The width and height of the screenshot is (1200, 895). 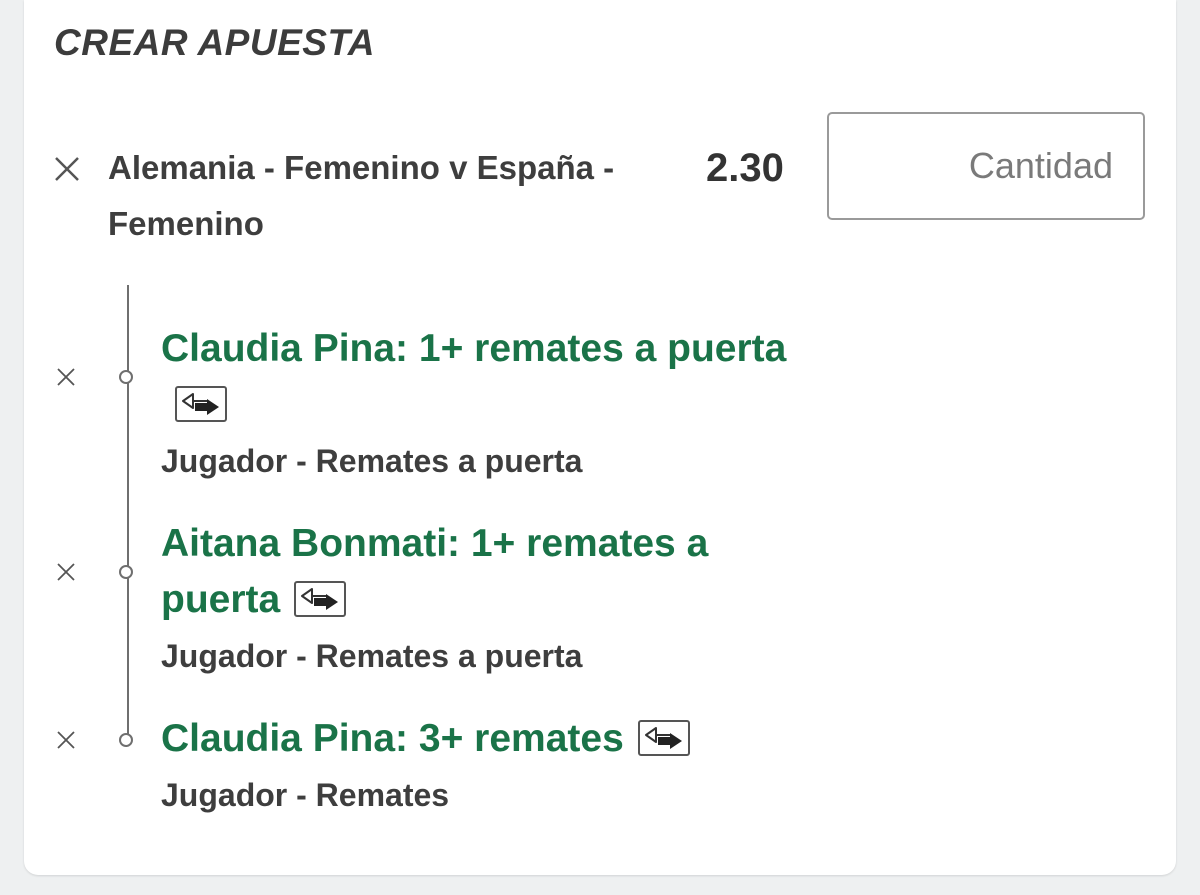 I want to click on selection-name-text: Aitana Bonmati: 1+ remates a puerta, so click(x=435, y=571).